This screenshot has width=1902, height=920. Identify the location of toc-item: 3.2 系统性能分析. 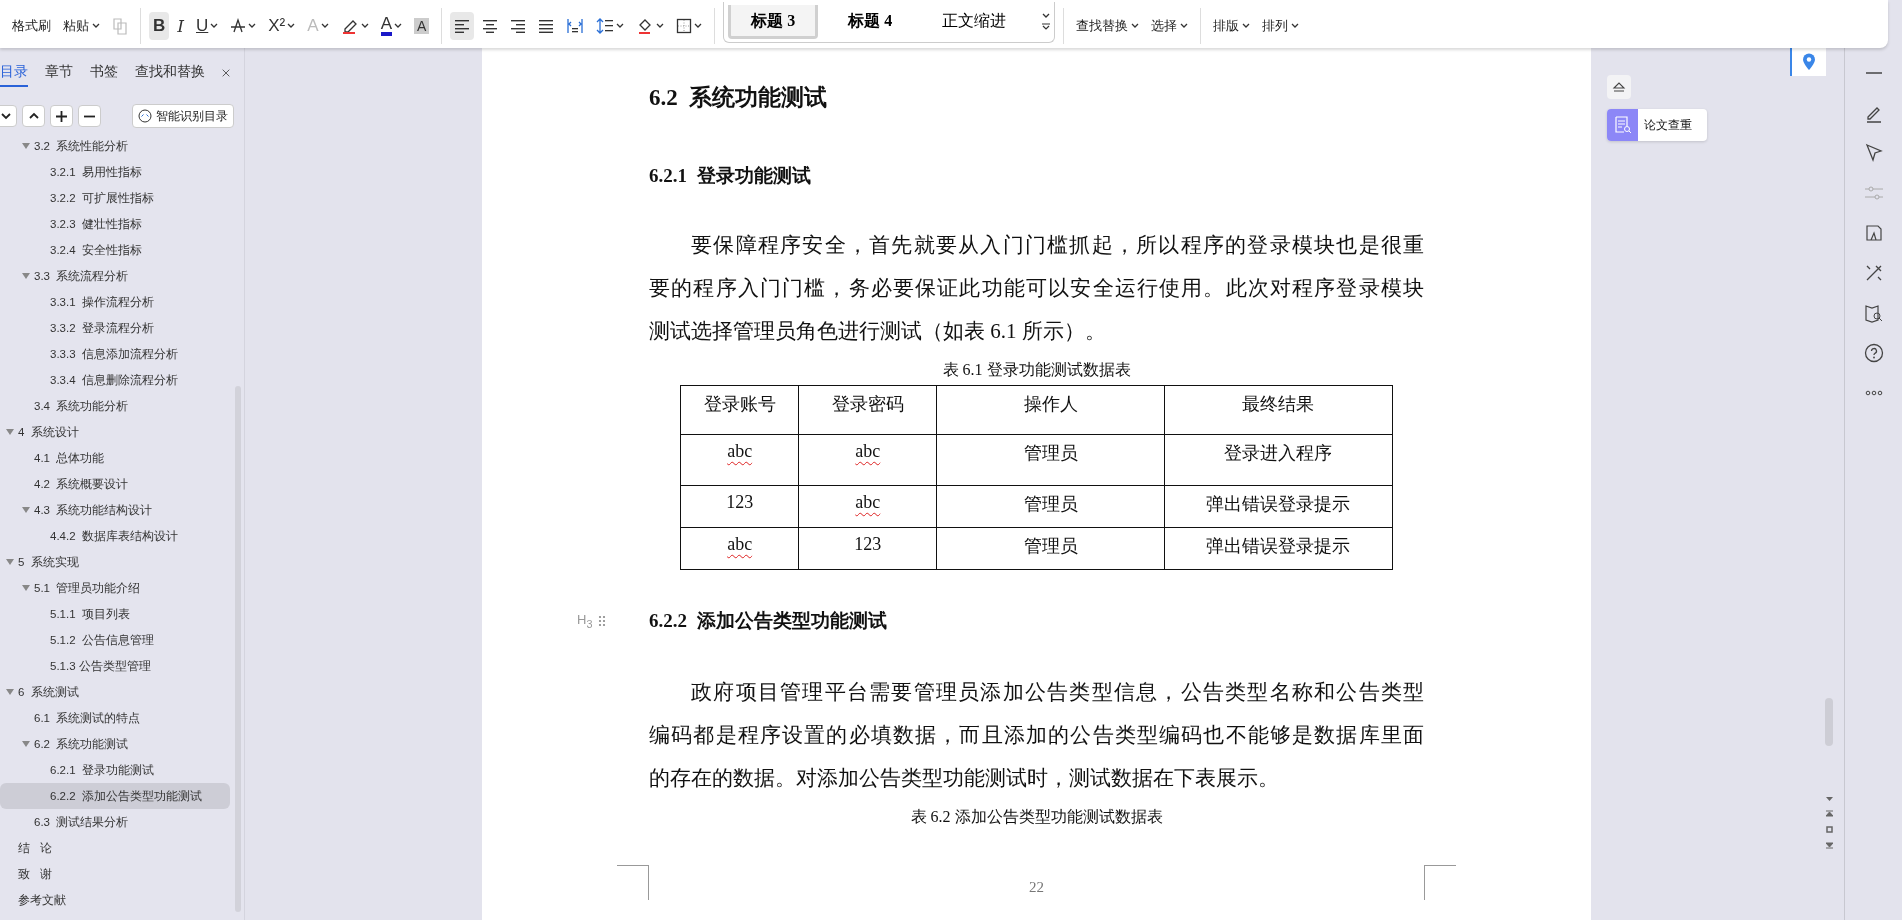
(115, 146).